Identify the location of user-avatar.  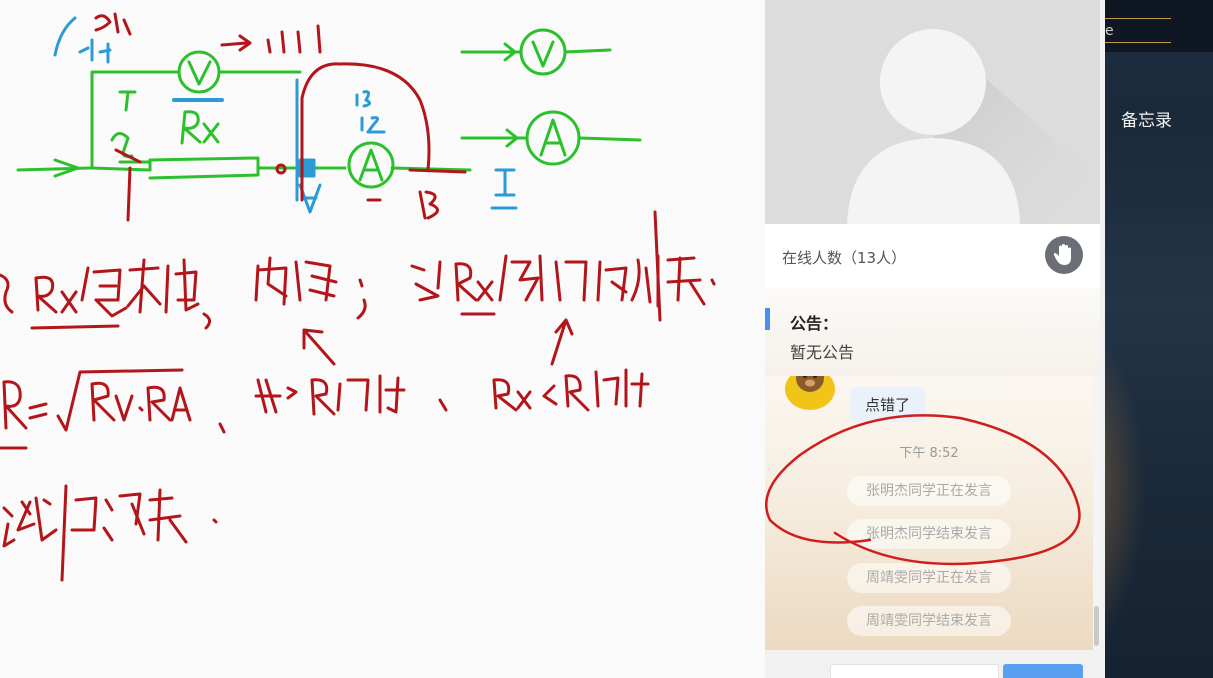
(810, 393).